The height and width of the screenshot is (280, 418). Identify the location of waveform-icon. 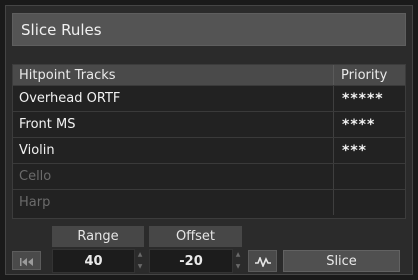
(262, 261).